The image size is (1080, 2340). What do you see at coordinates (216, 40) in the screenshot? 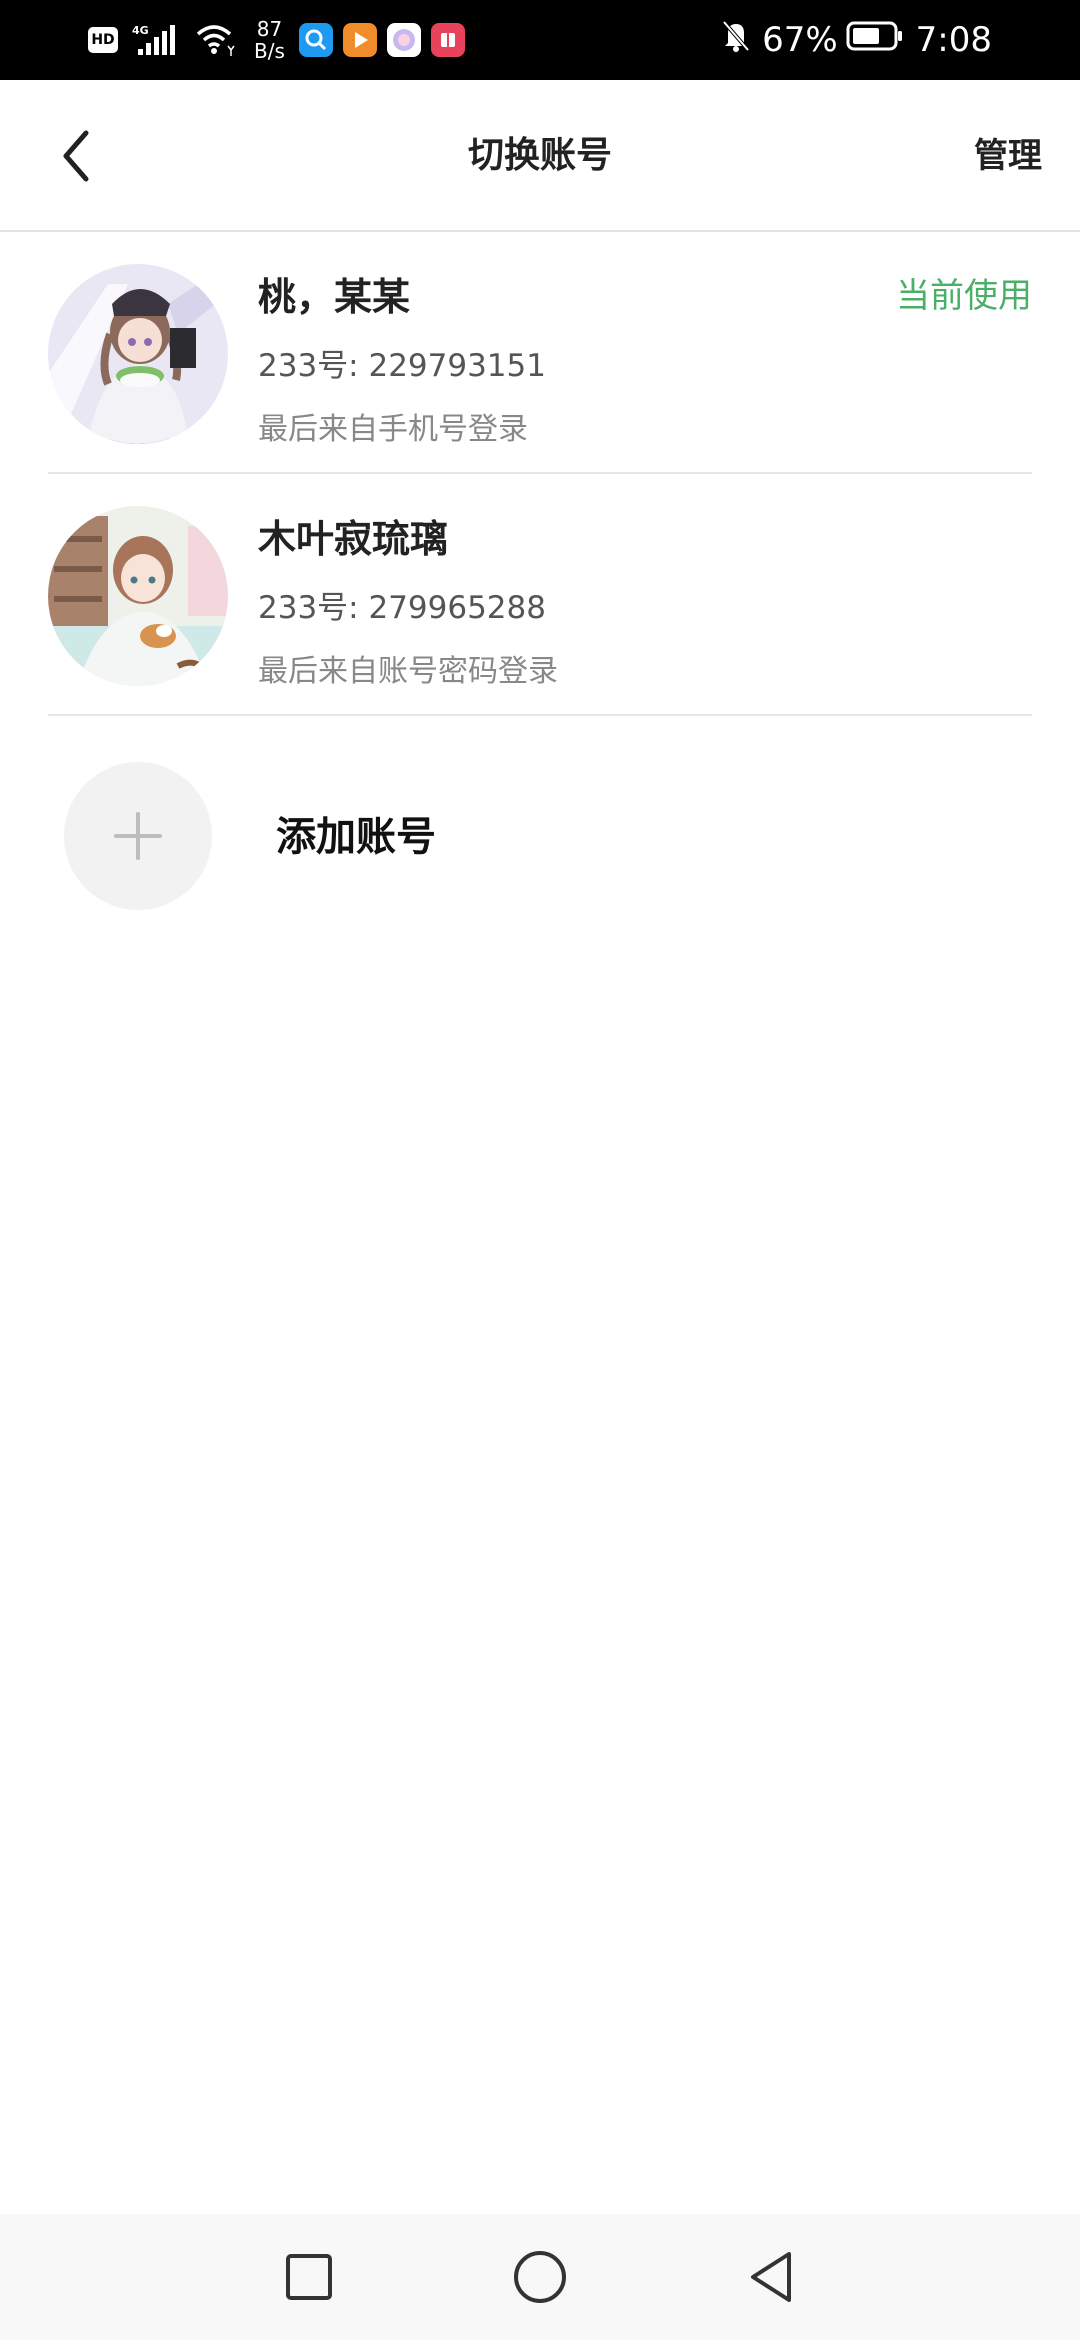
I see `wifi-icon` at bounding box center [216, 40].